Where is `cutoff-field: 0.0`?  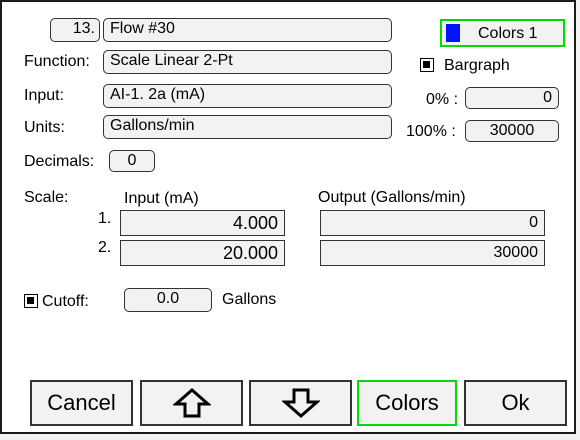
cutoff-field: 0.0 is located at coordinates (168, 300).